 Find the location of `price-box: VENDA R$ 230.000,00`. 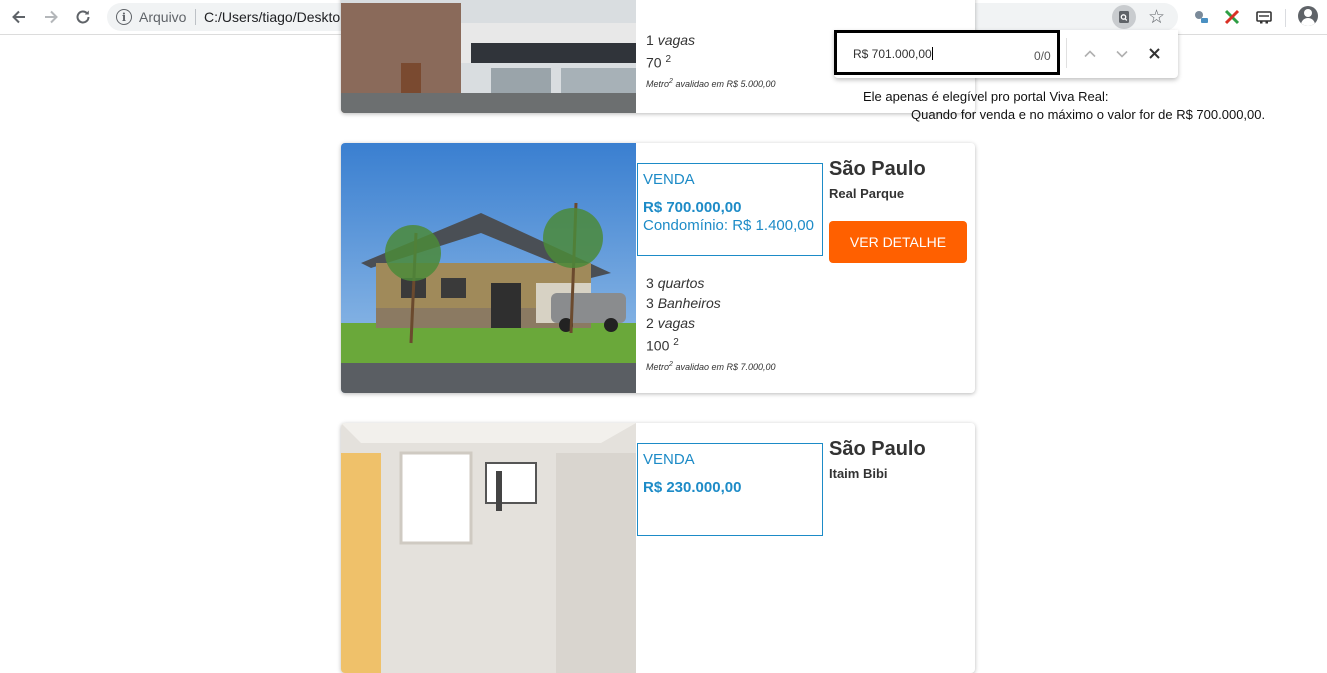

price-box: VENDA R$ 230.000,00 is located at coordinates (730, 489).